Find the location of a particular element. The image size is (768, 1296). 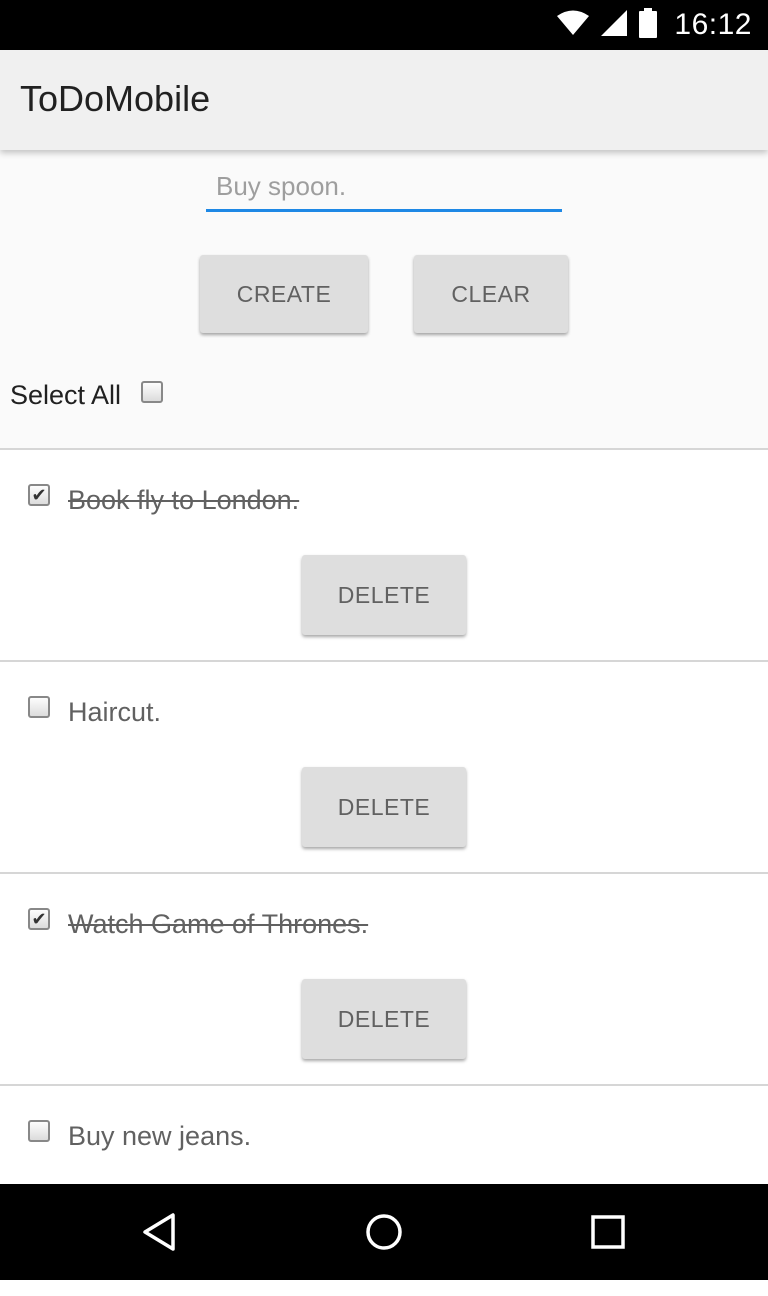

status-icons: 16:12 is located at coordinates (654, 25).